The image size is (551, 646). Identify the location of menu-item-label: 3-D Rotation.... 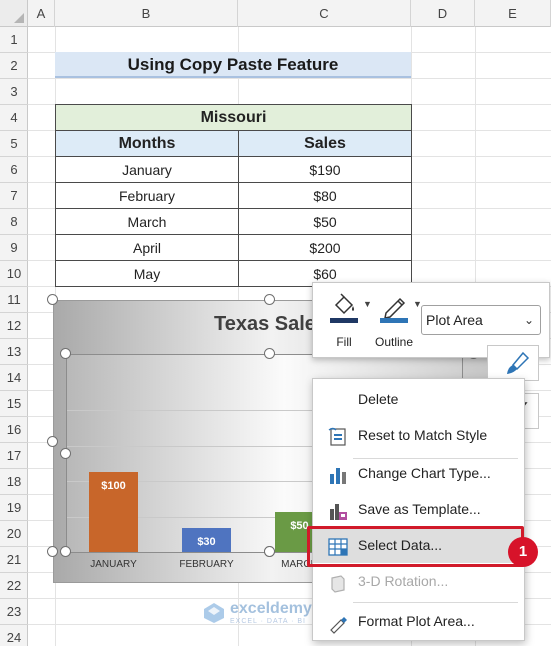
(403, 581).